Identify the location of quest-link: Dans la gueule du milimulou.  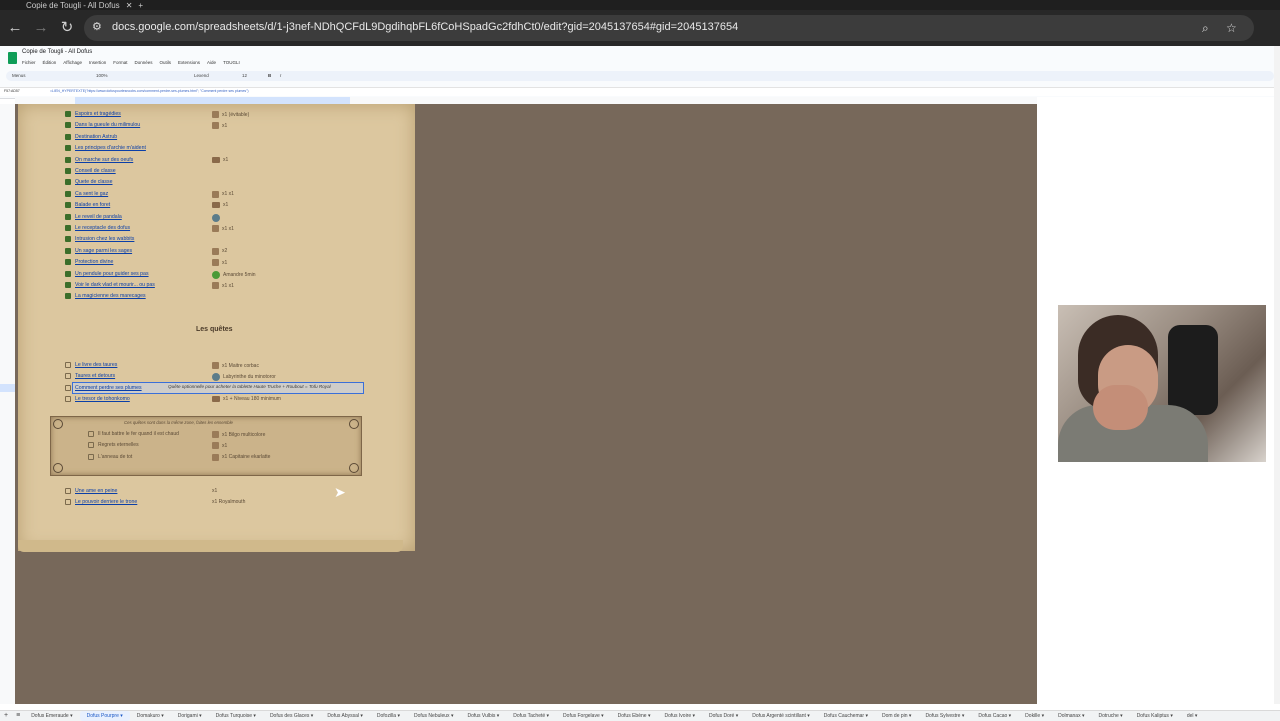
(107, 125).